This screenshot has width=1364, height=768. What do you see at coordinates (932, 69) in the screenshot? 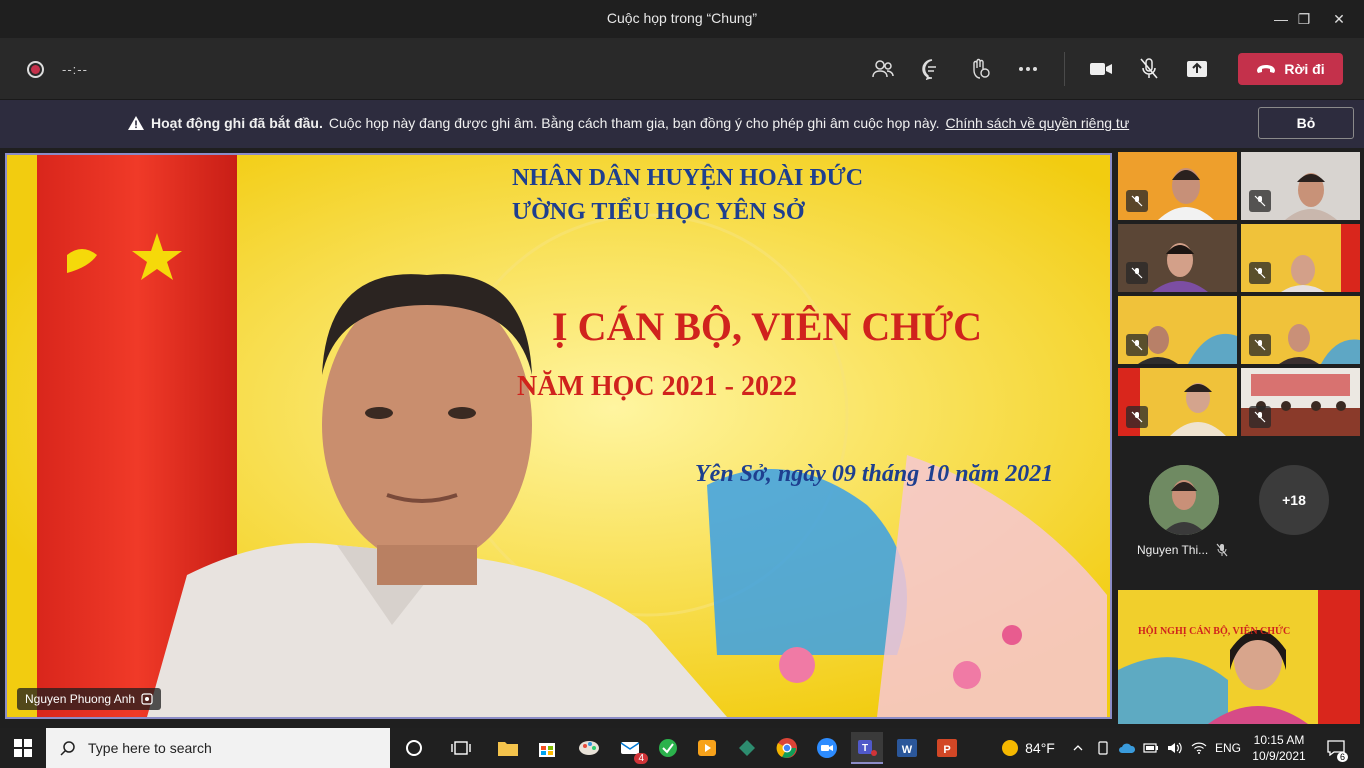
I see `chat-button` at bounding box center [932, 69].